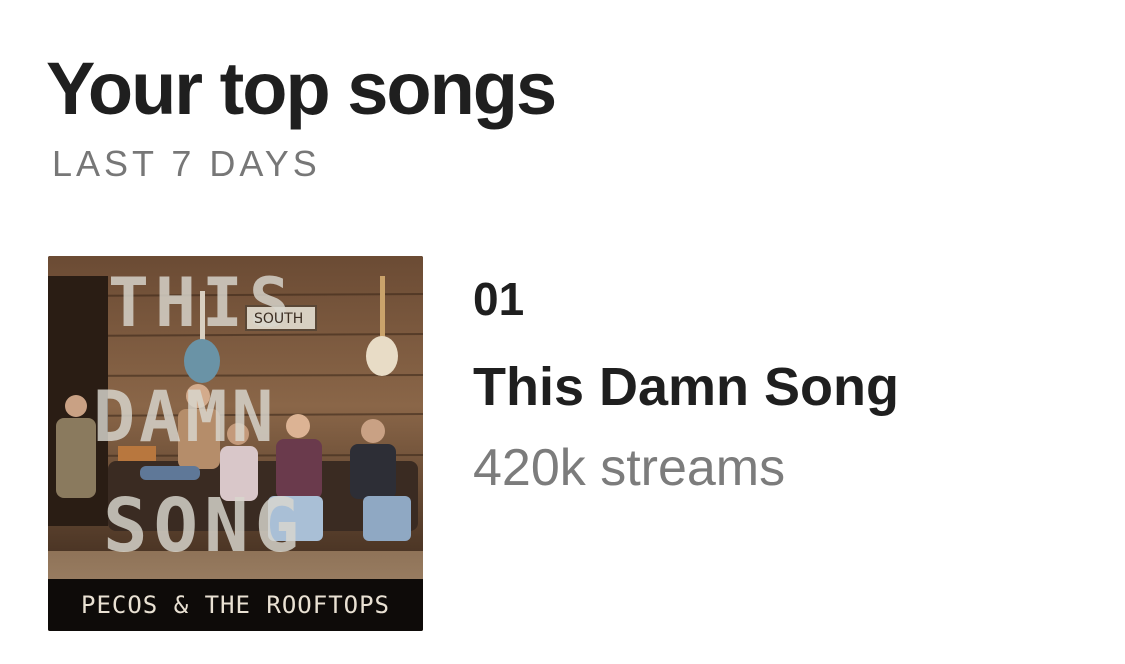 Image resolution: width=1125 pixels, height=664 pixels. Describe the element at coordinates (186, 163) in the screenshot. I see `period-label: LAST 7 DAYS` at that location.